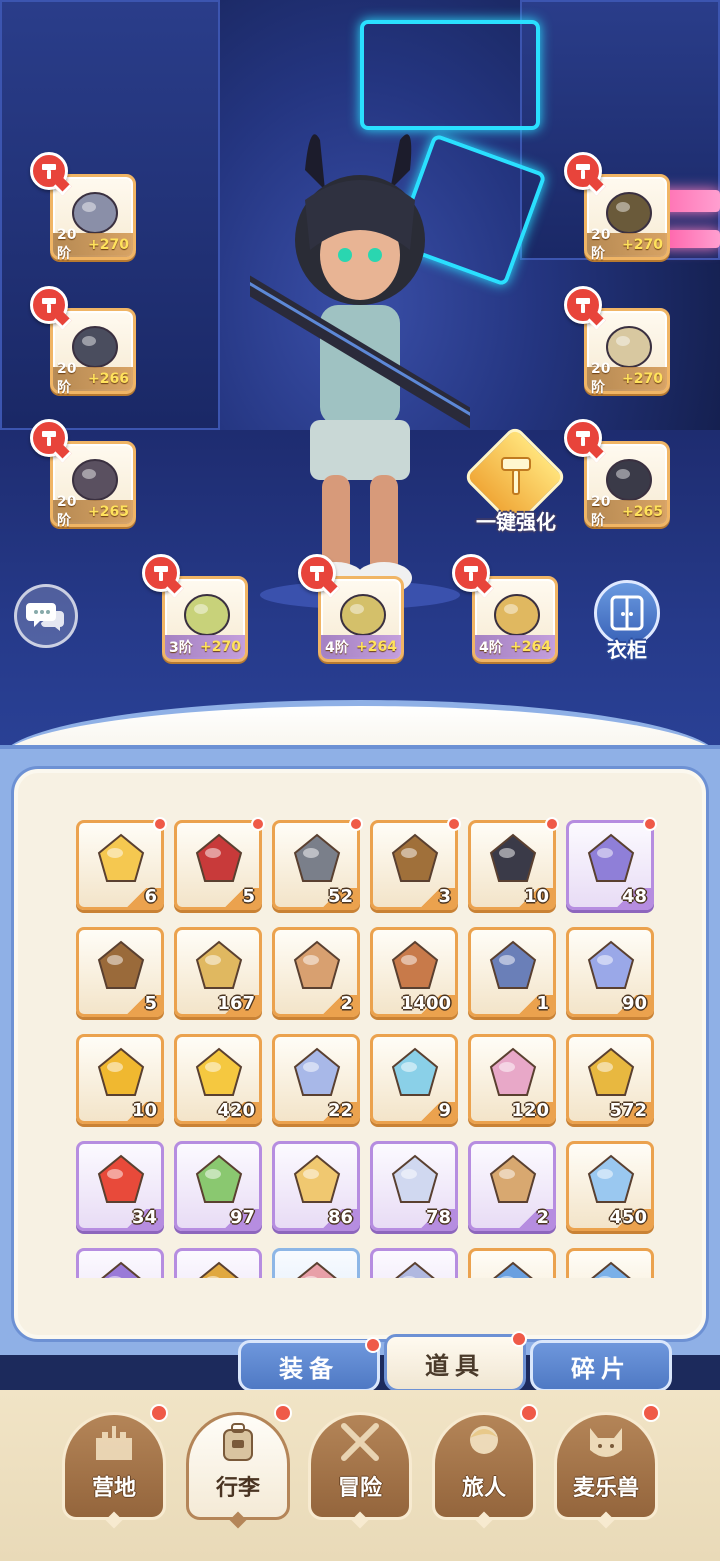 This screenshot has height=1561, width=720. Describe the element at coordinates (605, 1488) in the screenshot. I see `nav-label: 麦乐兽` at that location.